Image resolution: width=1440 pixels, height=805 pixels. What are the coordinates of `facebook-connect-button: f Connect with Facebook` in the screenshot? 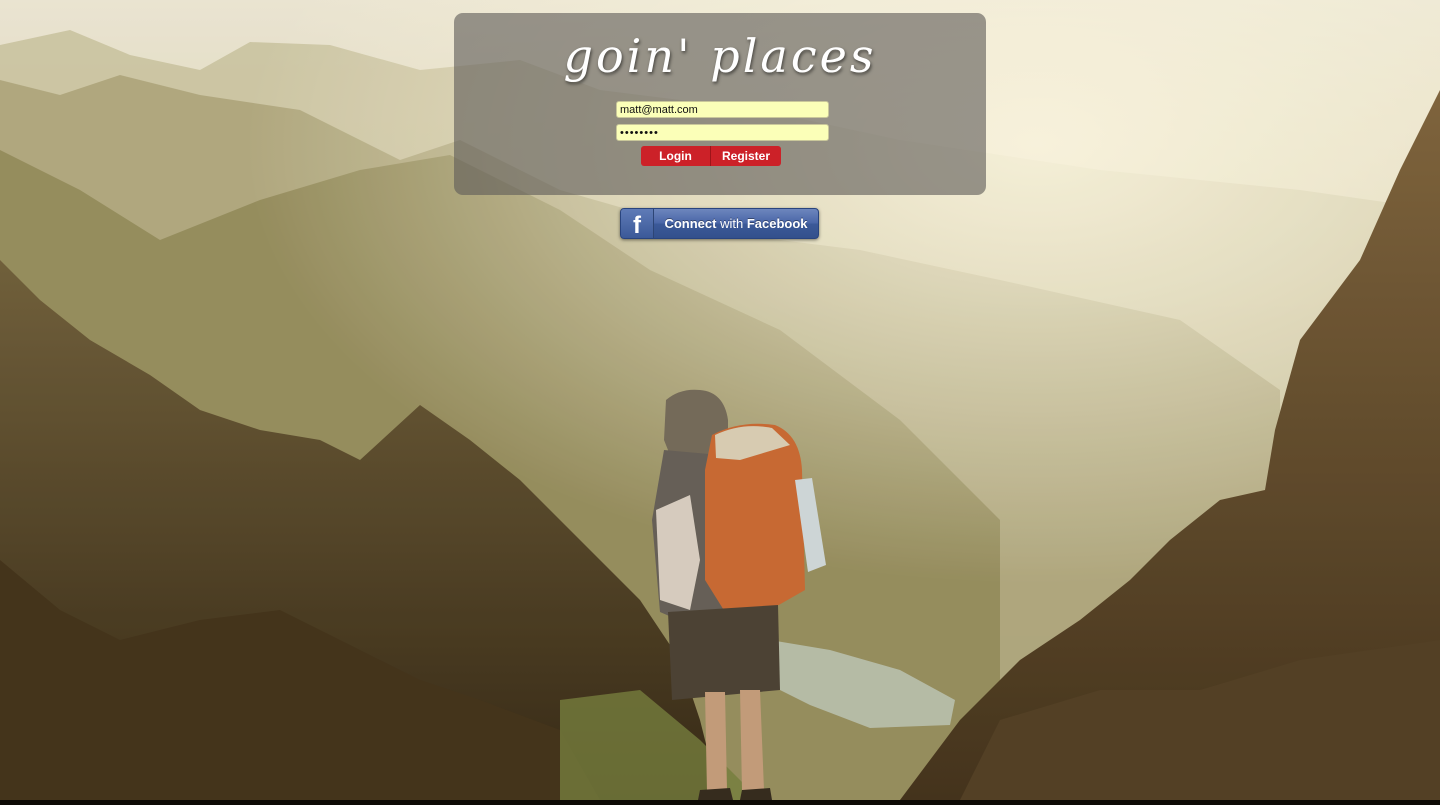 It's located at (719, 223).